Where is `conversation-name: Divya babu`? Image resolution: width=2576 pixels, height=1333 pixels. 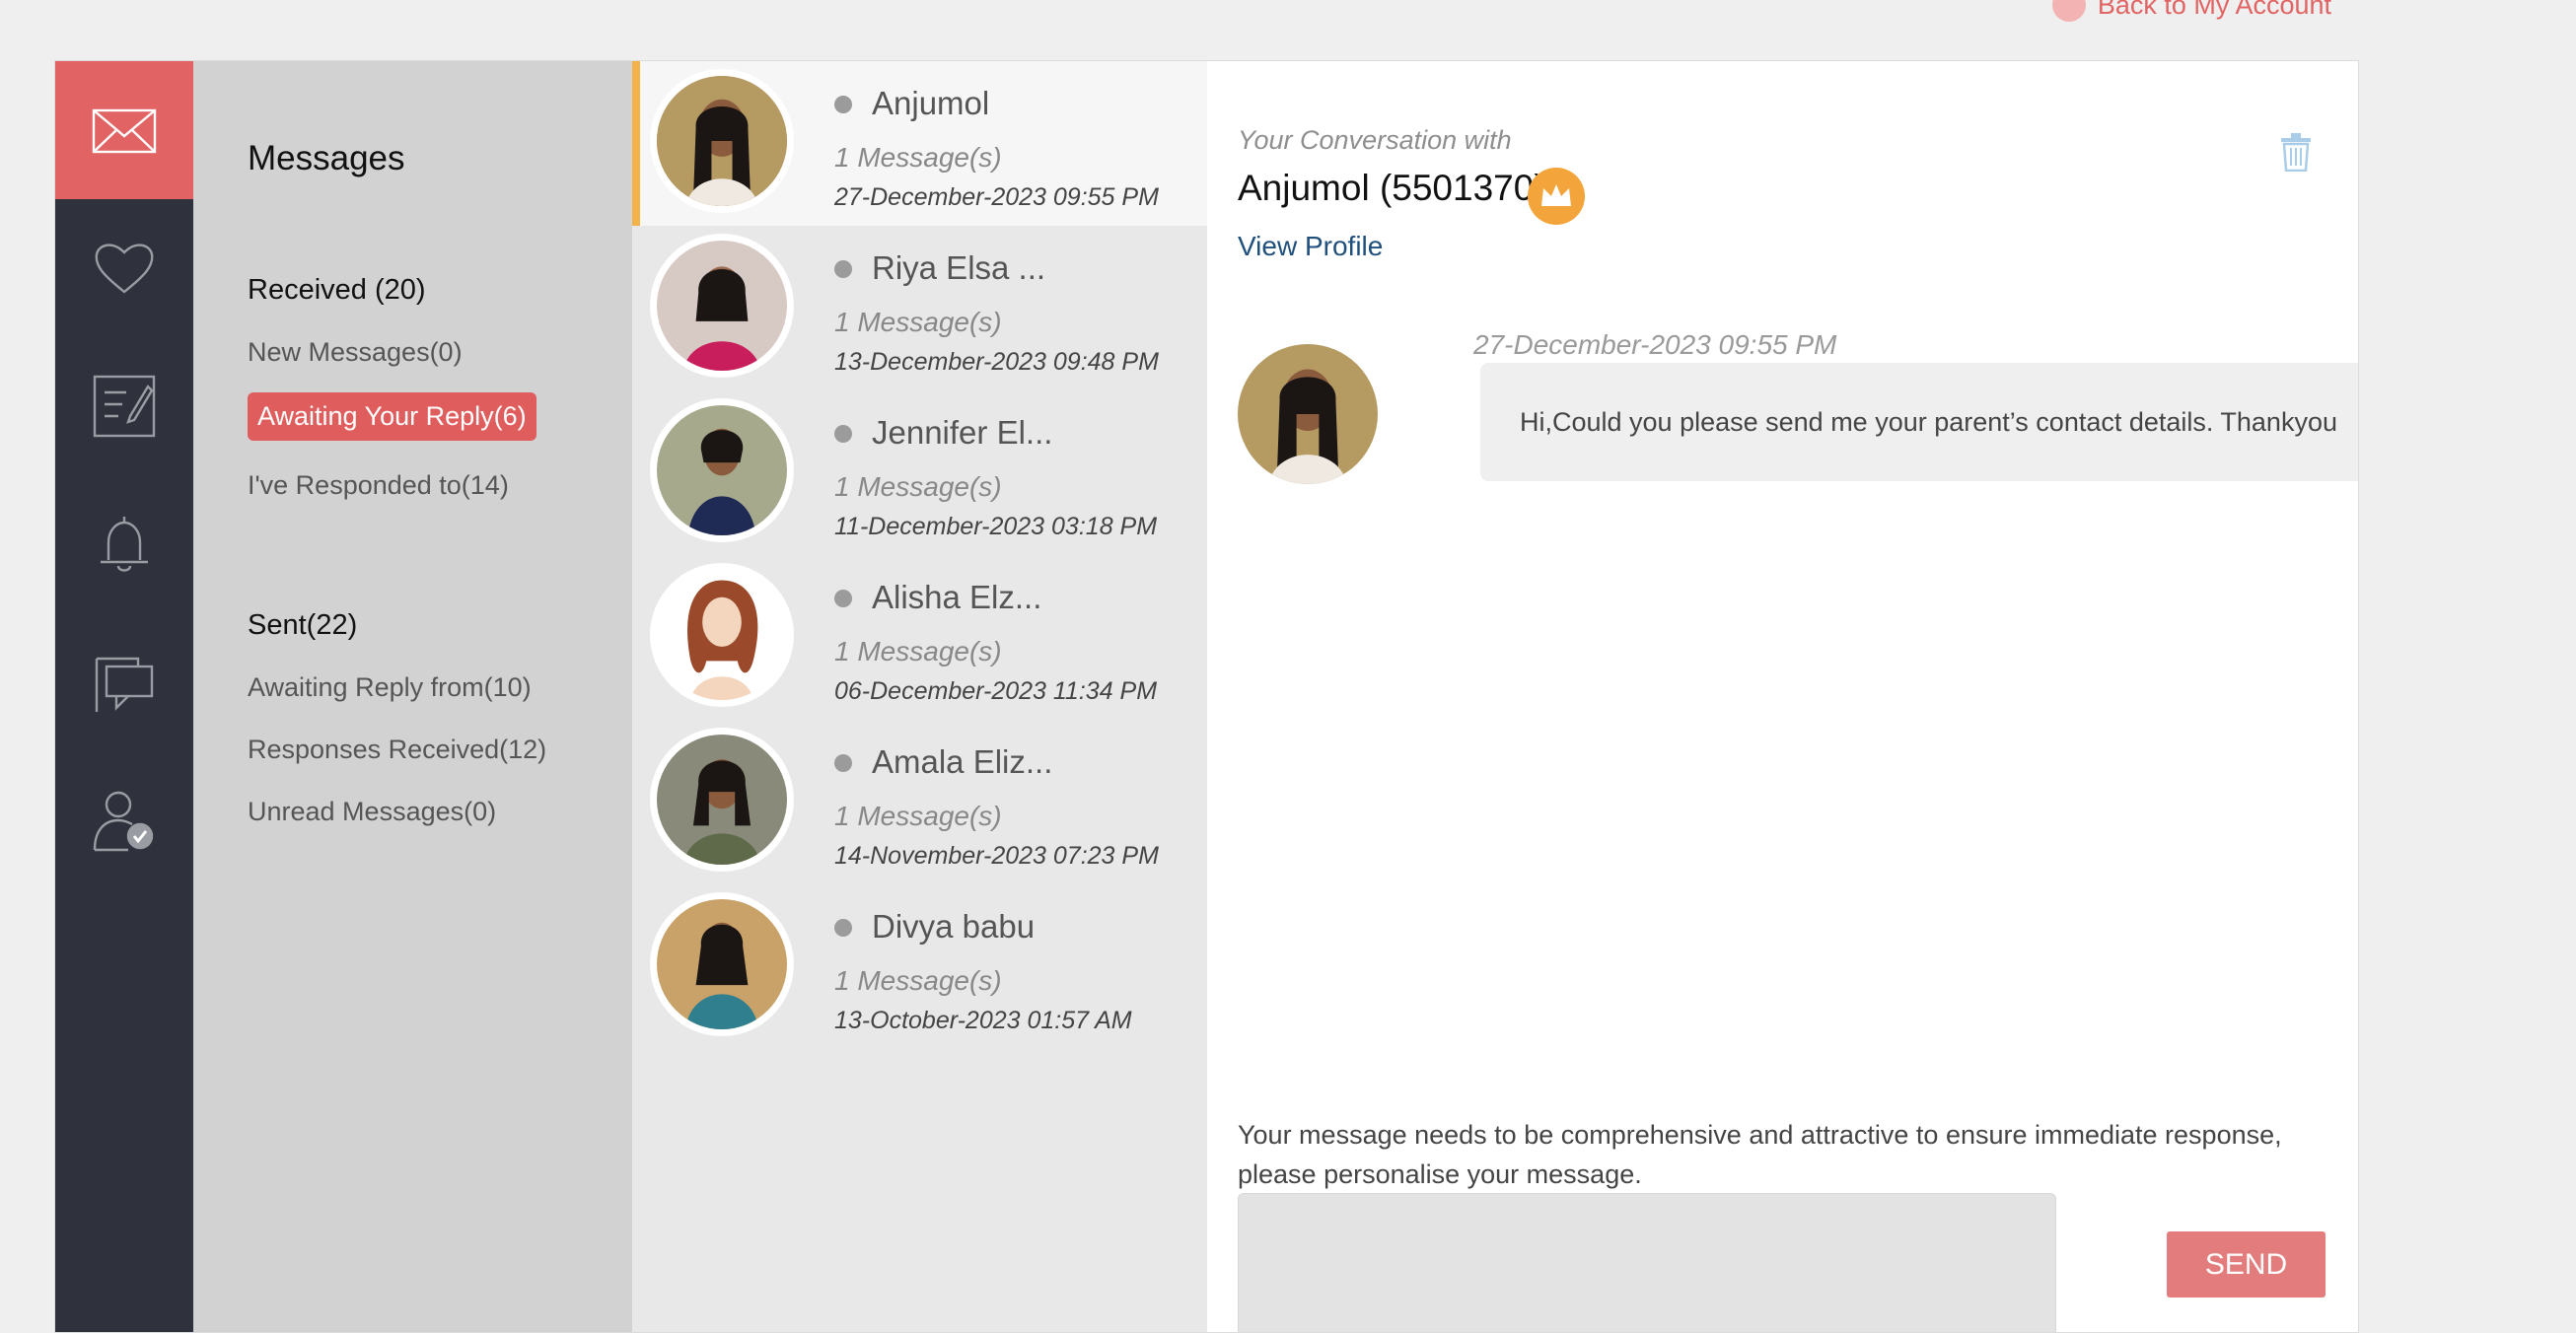
conversation-name: Divya babu is located at coordinates (954, 926).